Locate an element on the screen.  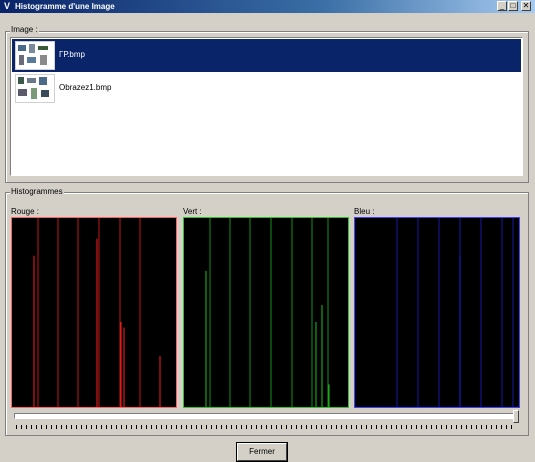
green-histogram is located at coordinates (266, 312).